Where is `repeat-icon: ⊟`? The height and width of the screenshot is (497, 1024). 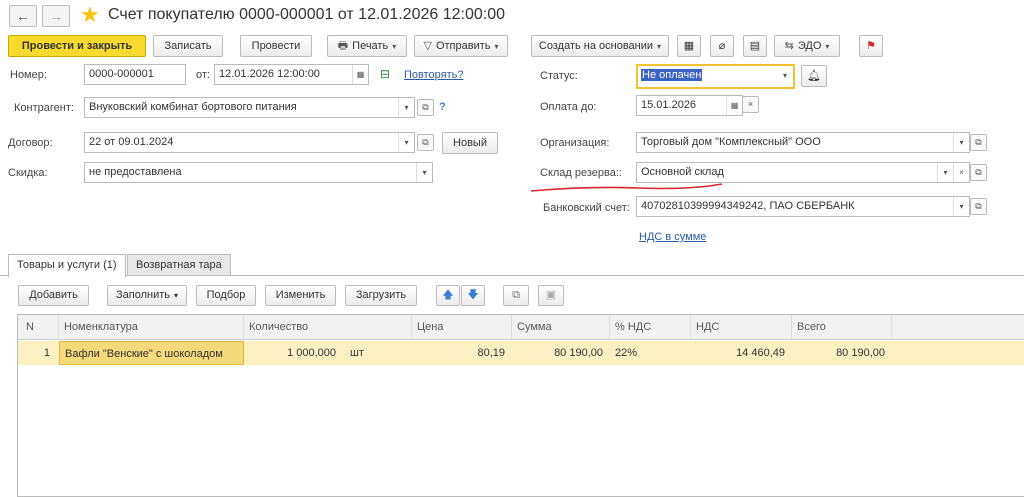 repeat-icon: ⊟ is located at coordinates (385, 74).